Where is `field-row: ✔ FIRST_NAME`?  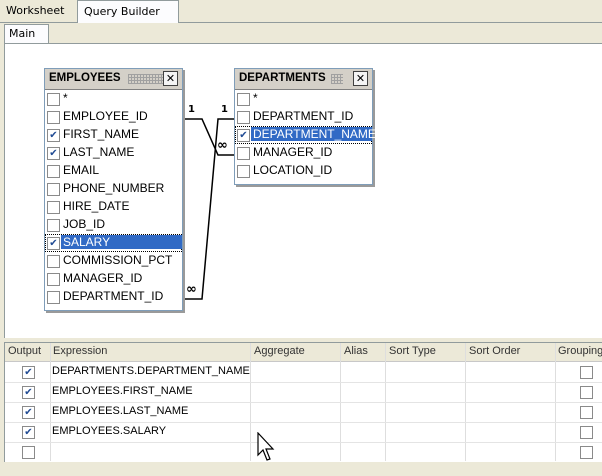 field-row: ✔ FIRST_NAME is located at coordinates (113, 135).